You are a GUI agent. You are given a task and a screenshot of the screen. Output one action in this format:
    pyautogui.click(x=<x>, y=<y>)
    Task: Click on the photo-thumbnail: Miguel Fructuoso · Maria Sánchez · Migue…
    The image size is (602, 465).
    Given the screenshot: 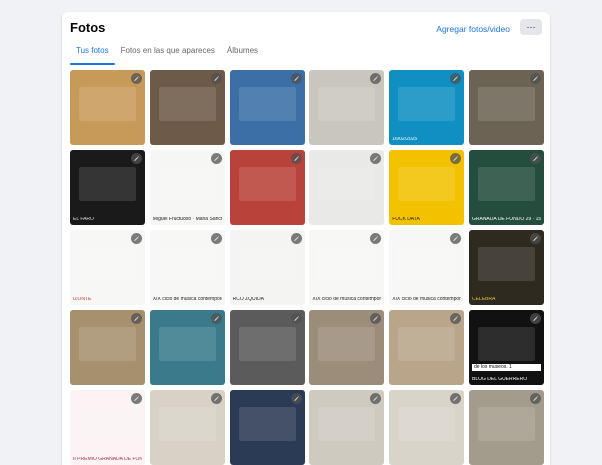 What is the action you would take?
    pyautogui.click(x=187, y=187)
    